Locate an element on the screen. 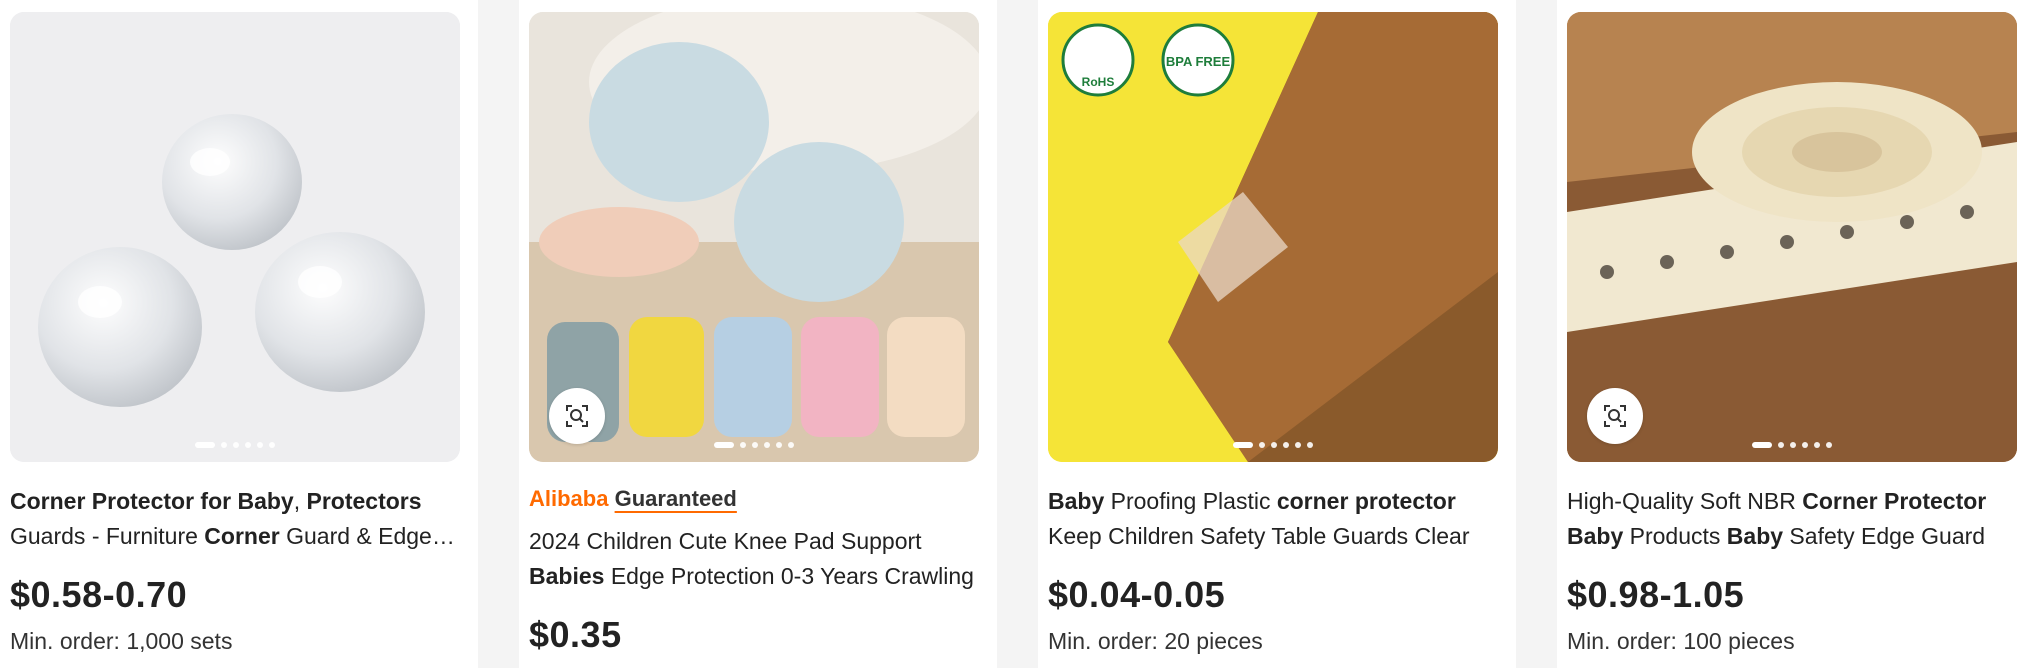 This screenshot has width=2026, height=668. alibaba-guaranteed-badge: Alibaba Guaranteed is located at coordinates (633, 499).